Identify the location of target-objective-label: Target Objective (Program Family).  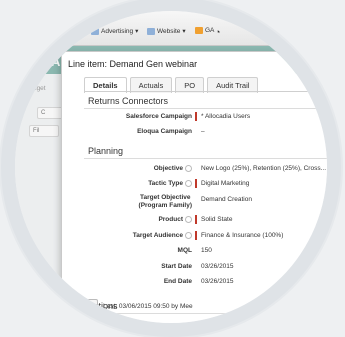
(165, 202).